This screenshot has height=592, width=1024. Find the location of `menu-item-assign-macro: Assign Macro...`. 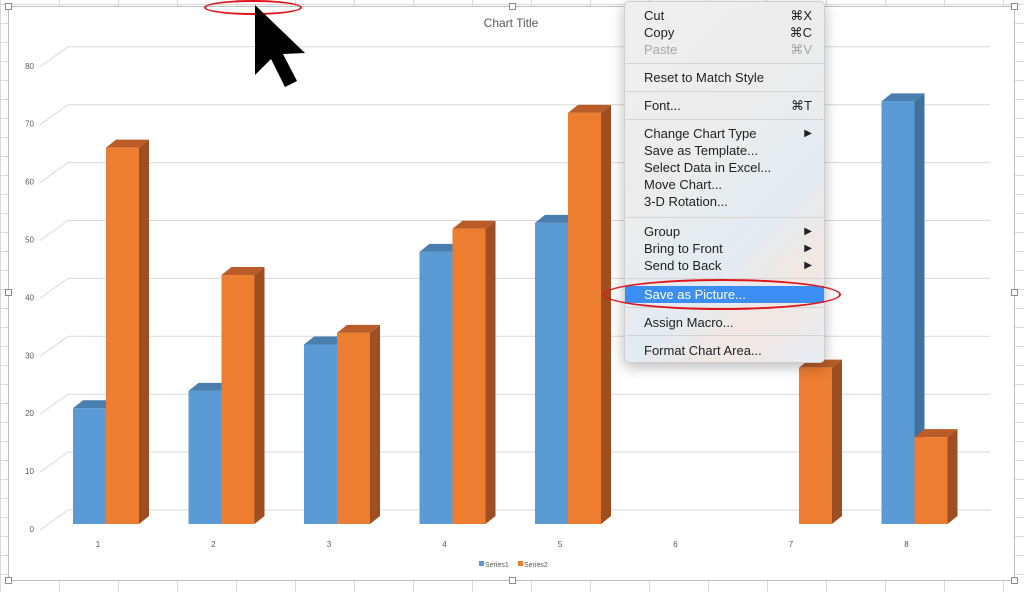

menu-item-assign-macro: Assign Macro... is located at coordinates (724, 322).